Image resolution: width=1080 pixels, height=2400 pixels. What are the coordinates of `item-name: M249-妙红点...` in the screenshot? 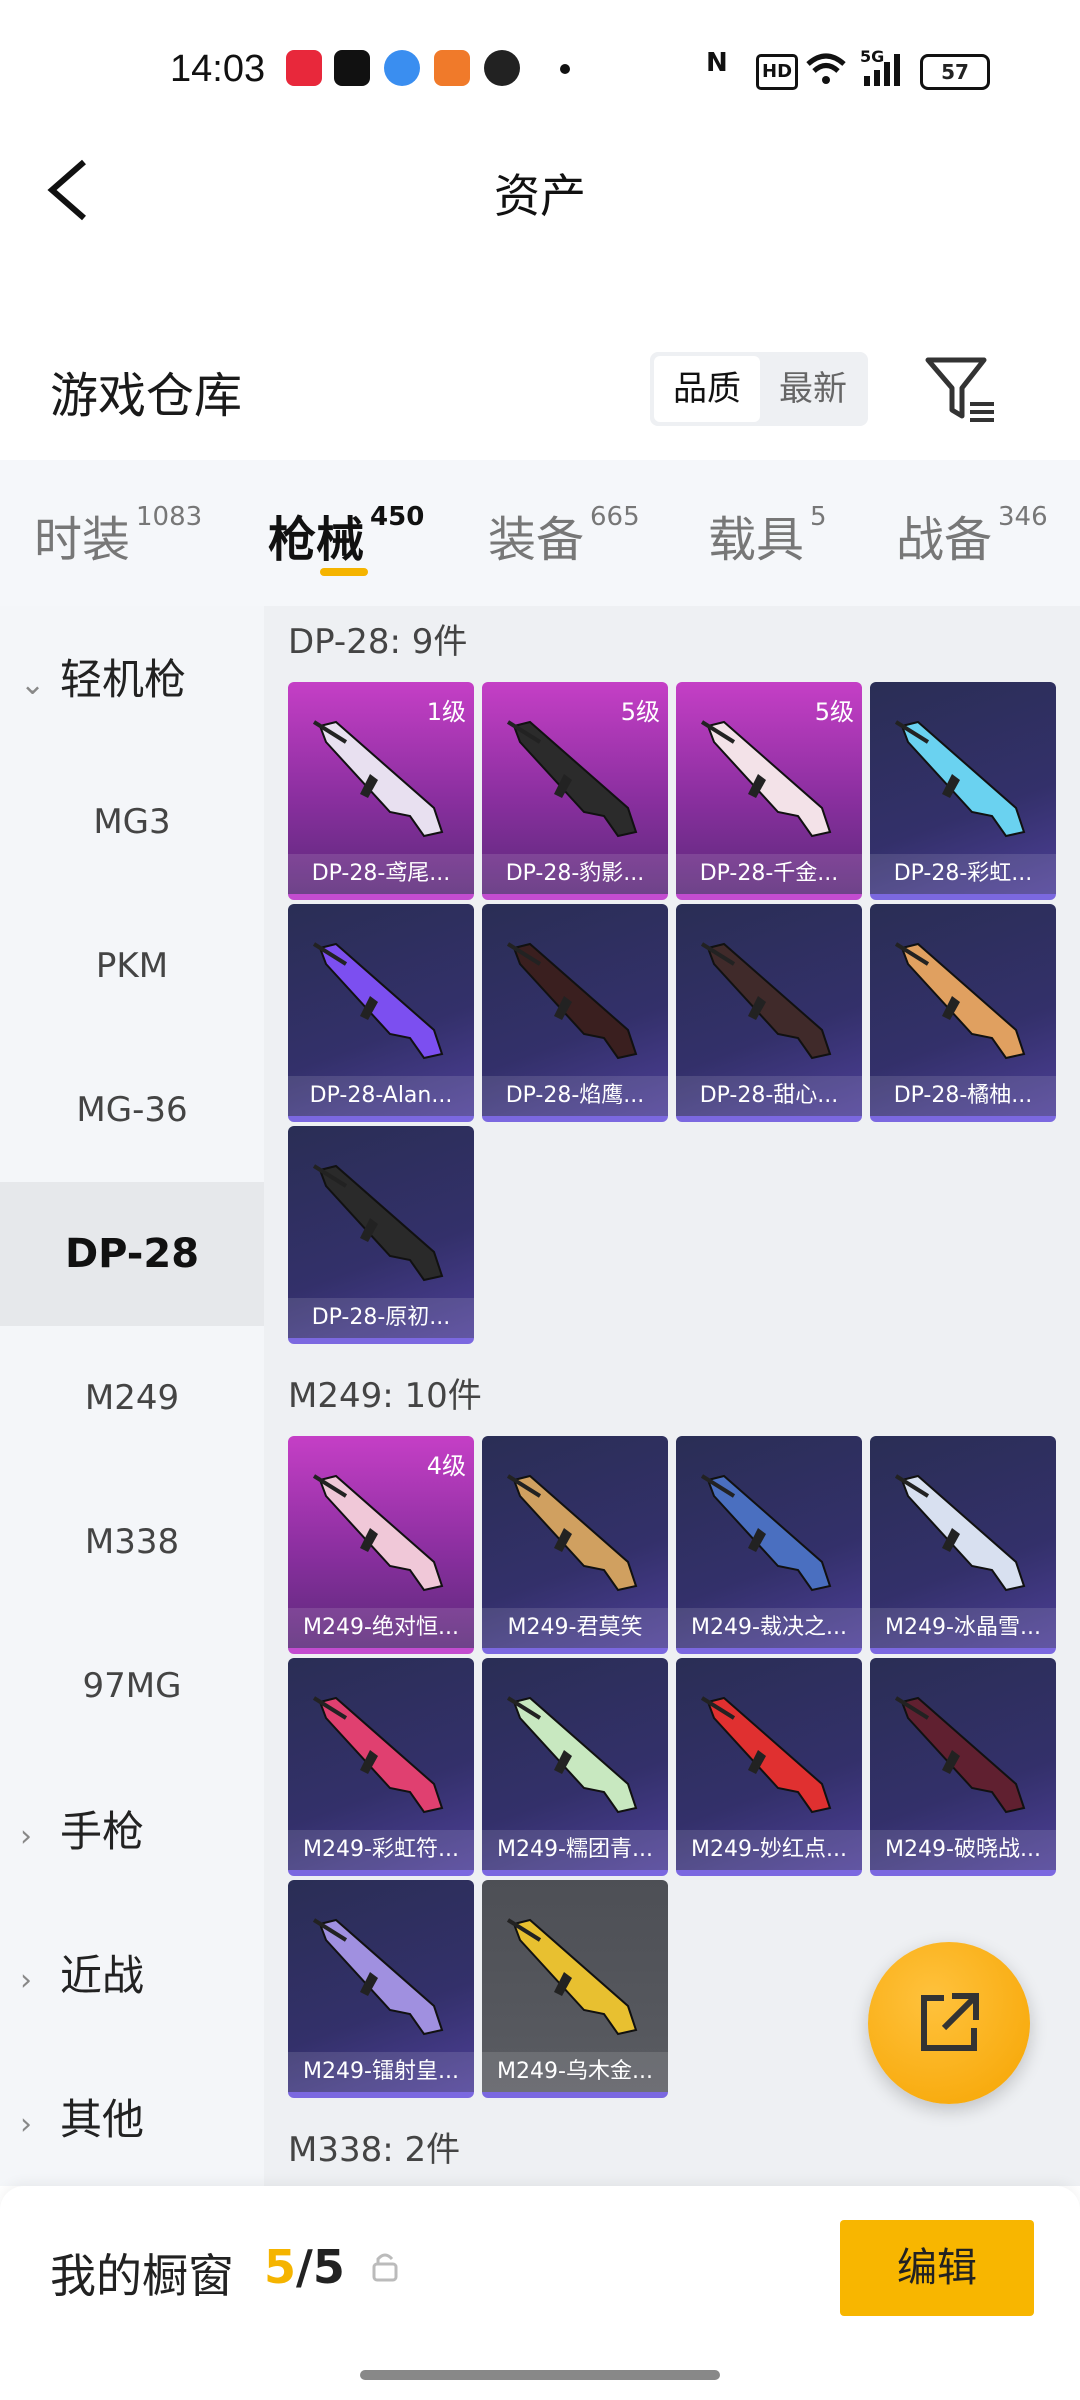 It's located at (769, 1850).